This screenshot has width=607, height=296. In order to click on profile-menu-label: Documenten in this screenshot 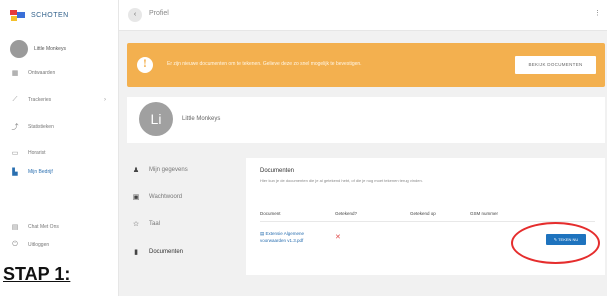, I will do `click(166, 252)`.